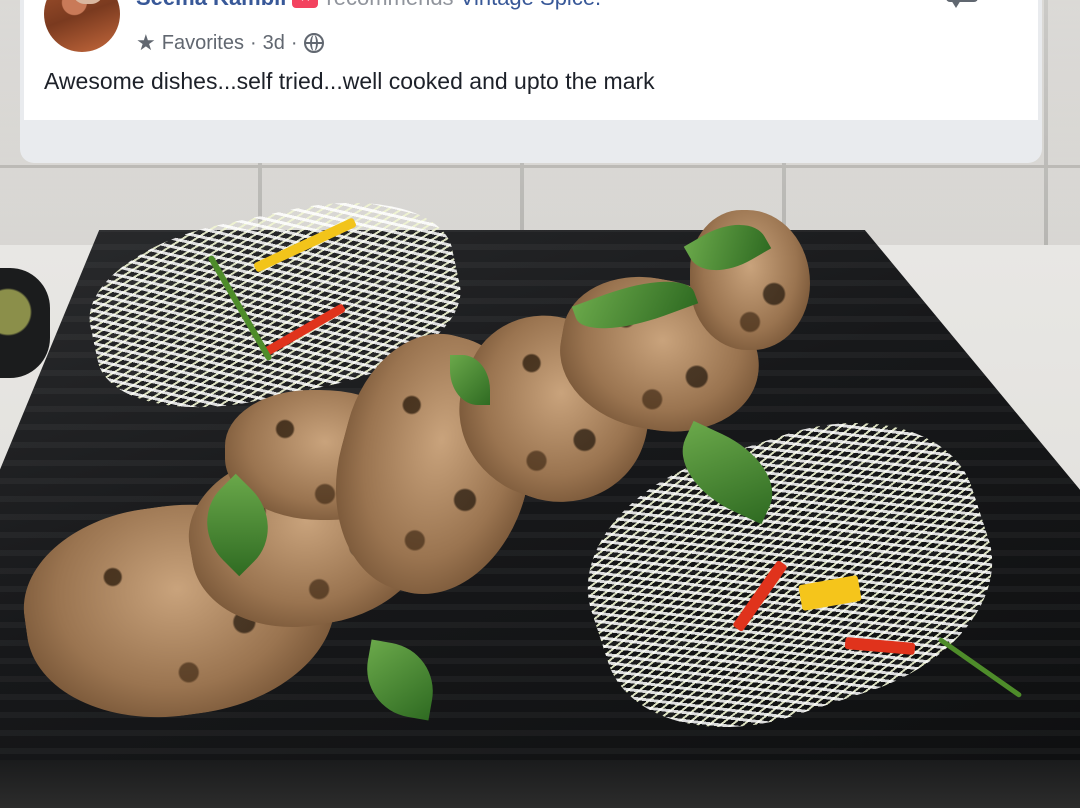 The height and width of the screenshot is (808, 1080). What do you see at coordinates (389, 5) in the screenshot?
I see `recommendation-label: recommends` at bounding box center [389, 5].